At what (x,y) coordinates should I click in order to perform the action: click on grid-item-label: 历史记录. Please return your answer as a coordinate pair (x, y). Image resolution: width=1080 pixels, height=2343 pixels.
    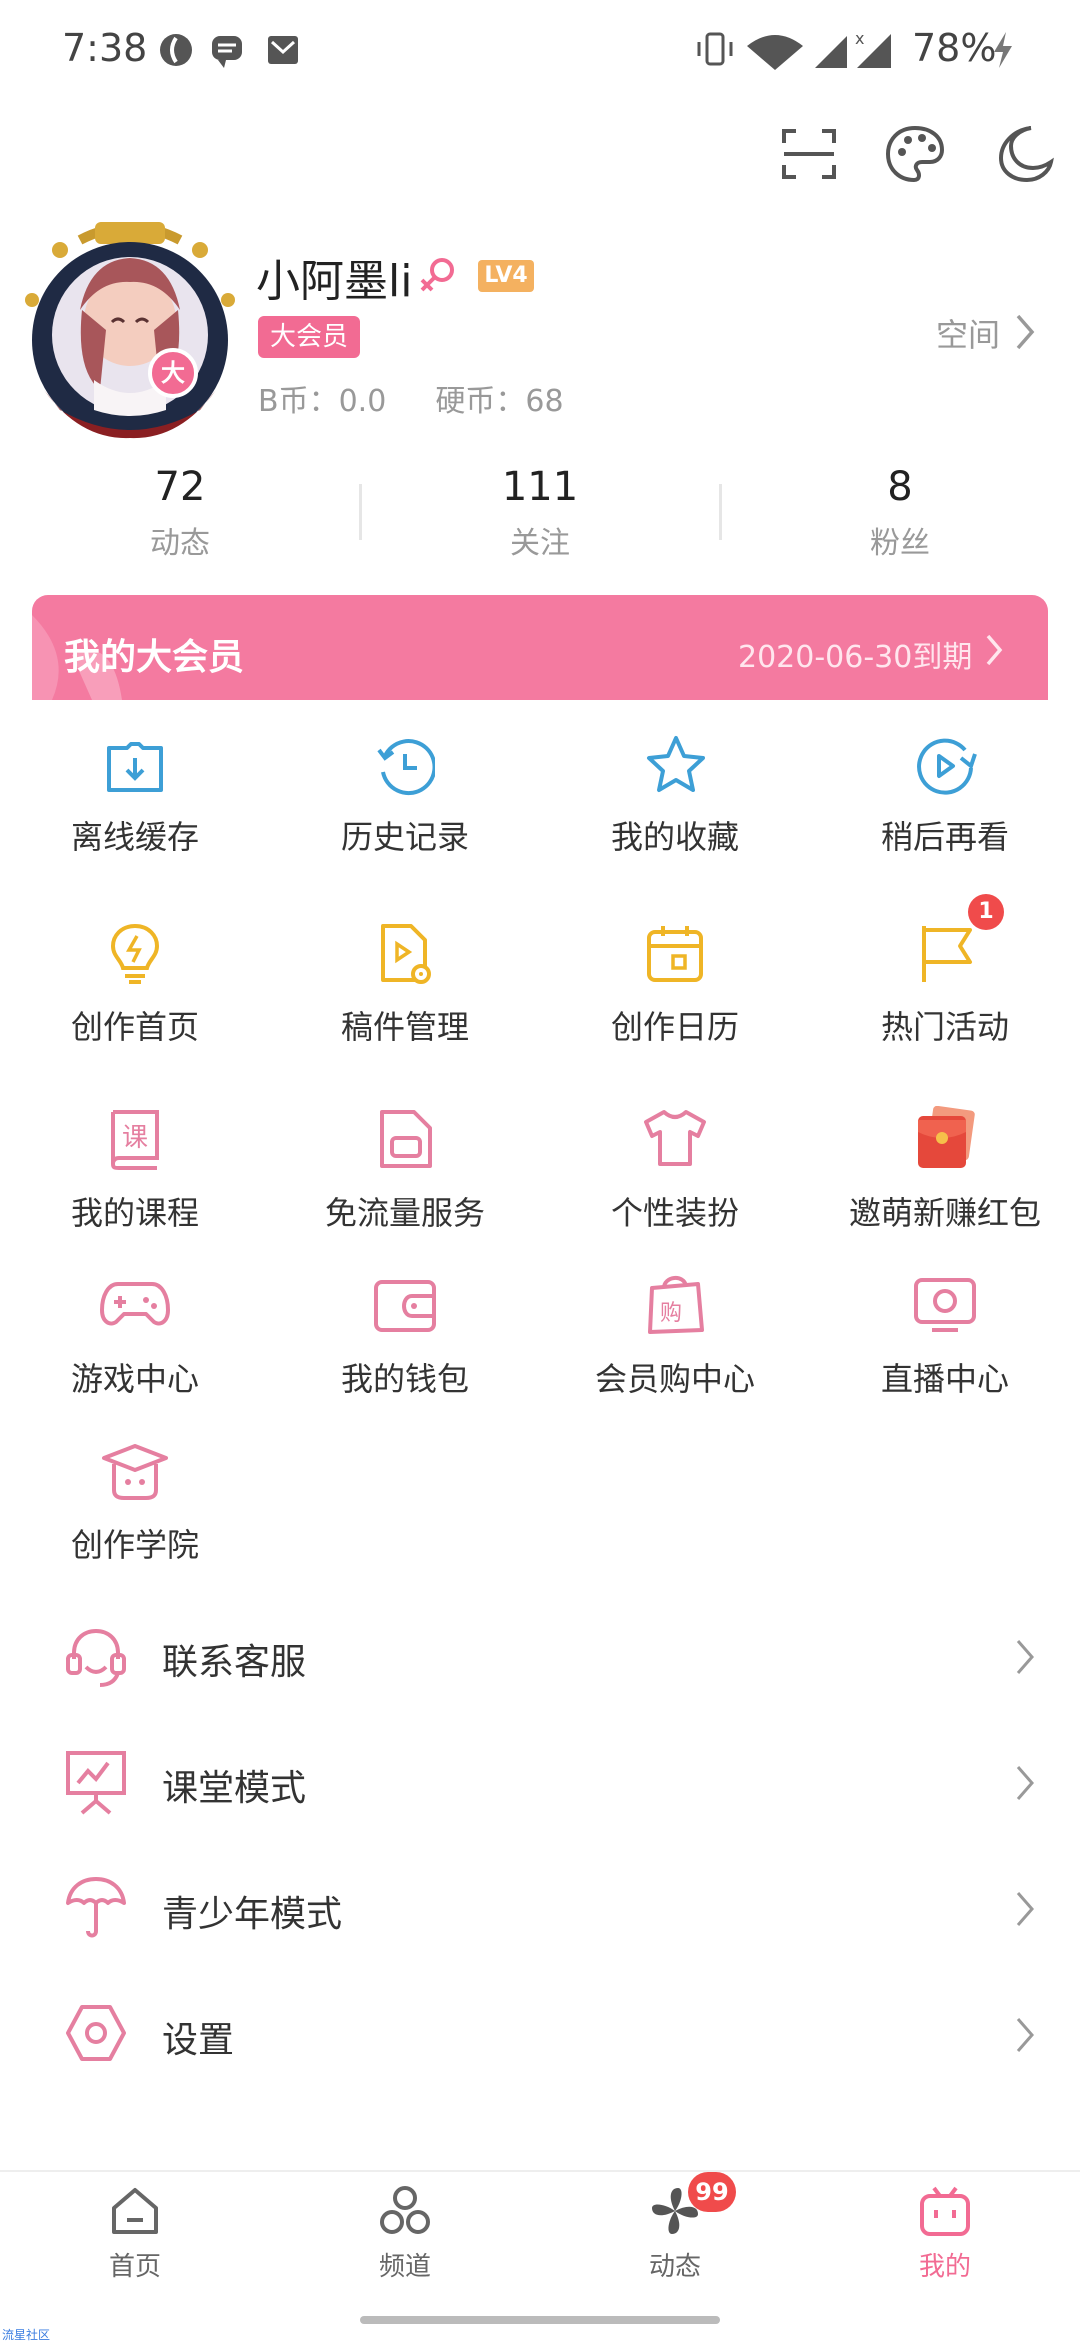
    Looking at the image, I should click on (404, 837).